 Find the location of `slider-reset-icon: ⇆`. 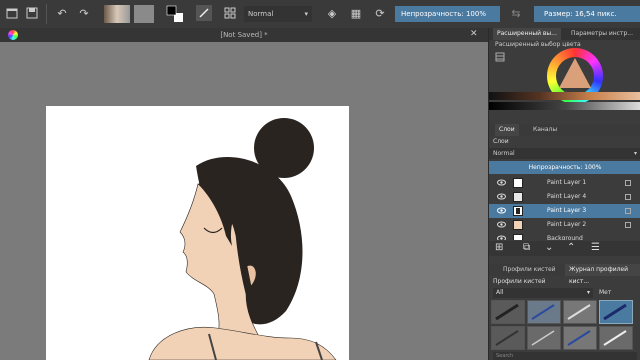

slider-reset-icon: ⇆ is located at coordinates (516, 13).